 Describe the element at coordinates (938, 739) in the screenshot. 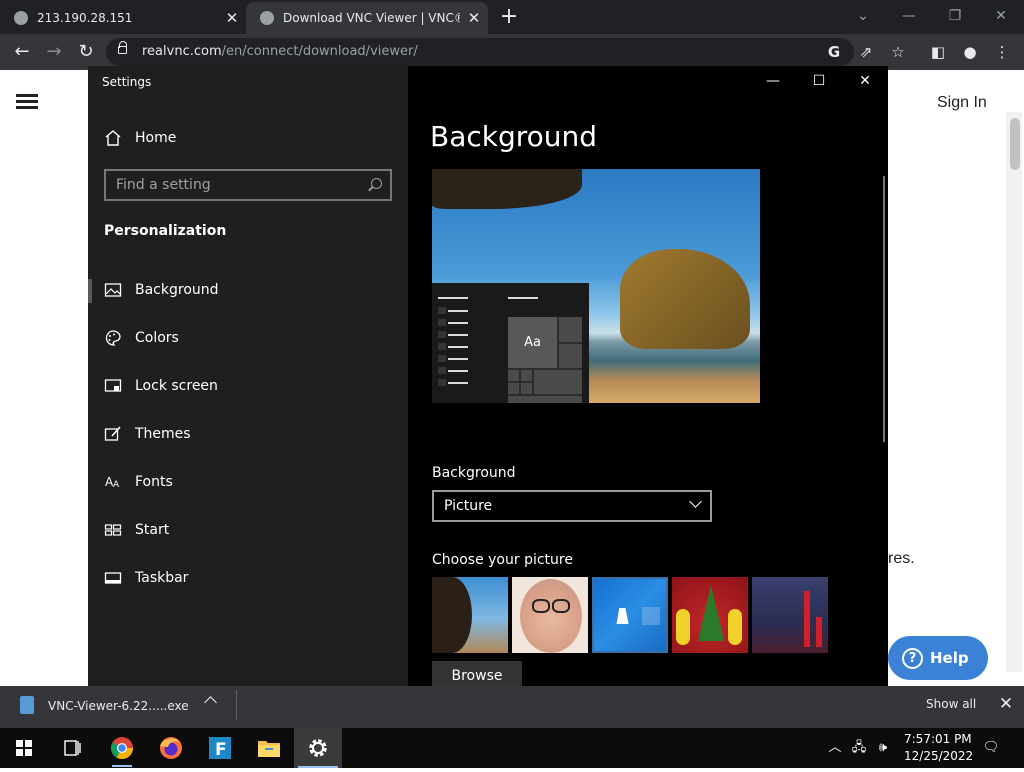

I see `clock-time: 7:57:01 PM` at that location.